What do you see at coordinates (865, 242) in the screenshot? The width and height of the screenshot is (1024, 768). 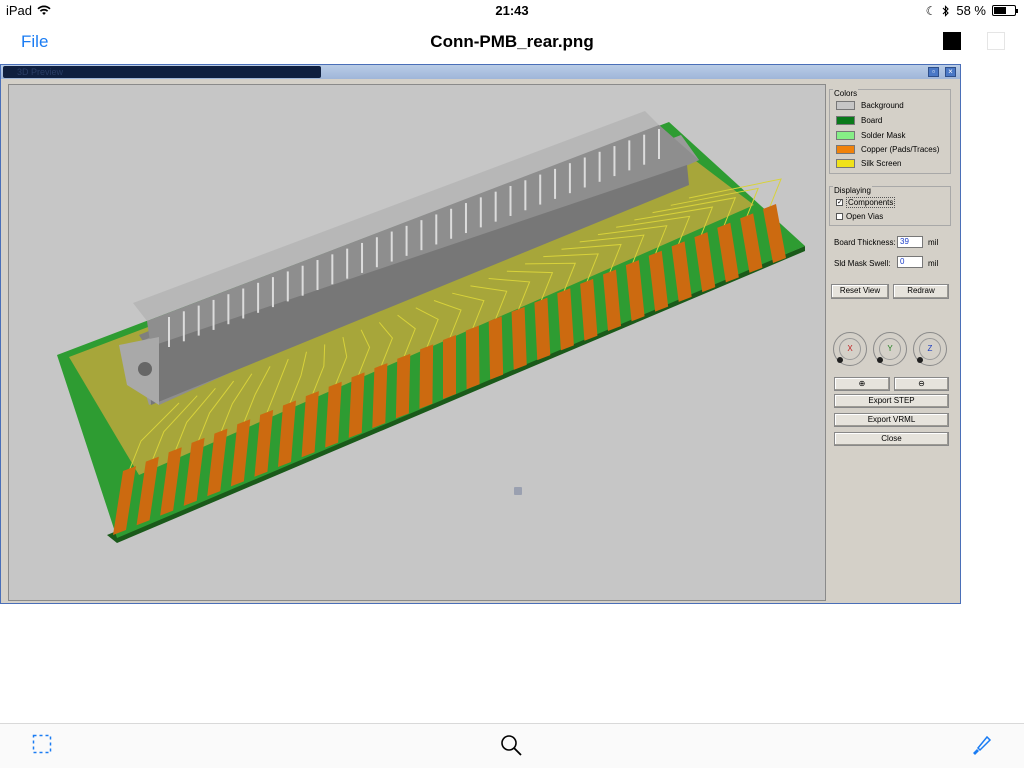 I see `board-thickness-label: Board Thickness:` at bounding box center [865, 242].